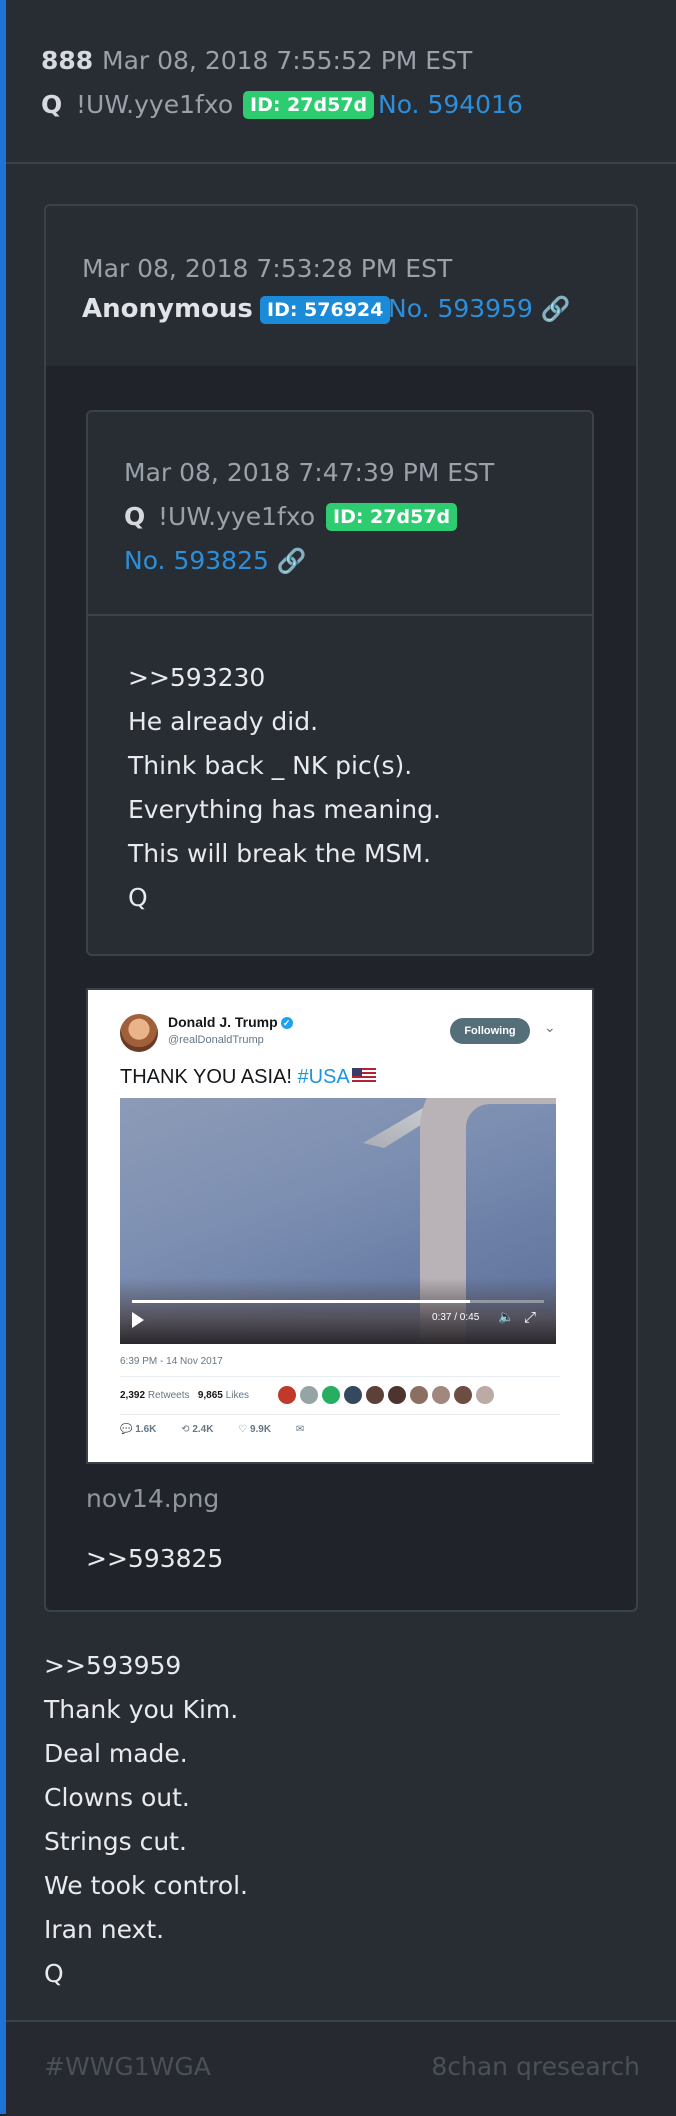 The width and height of the screenshot is (676, 2116). What do you see at coordinates (154, 1558) in the screenshot?
I see `quoted-post-message: >>593825` at bounding box center [154, 1558].